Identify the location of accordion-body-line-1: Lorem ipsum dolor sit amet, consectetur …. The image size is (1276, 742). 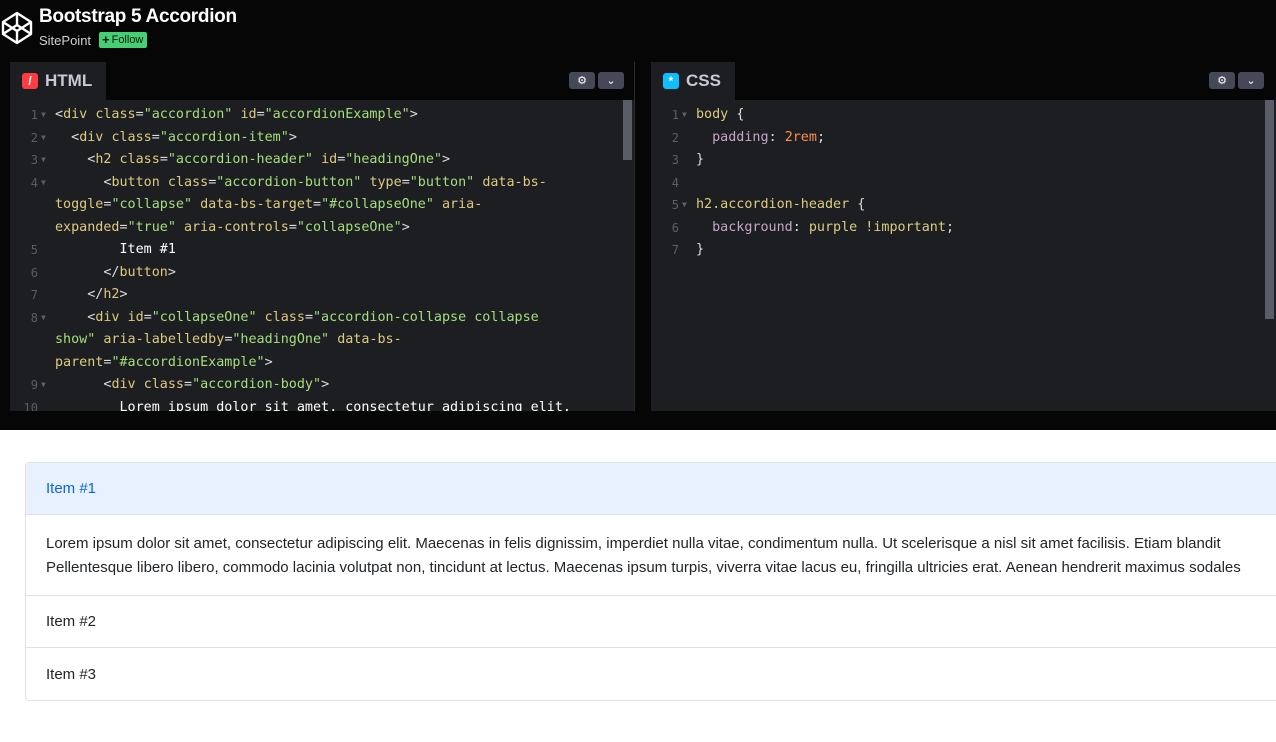
(633, 543).